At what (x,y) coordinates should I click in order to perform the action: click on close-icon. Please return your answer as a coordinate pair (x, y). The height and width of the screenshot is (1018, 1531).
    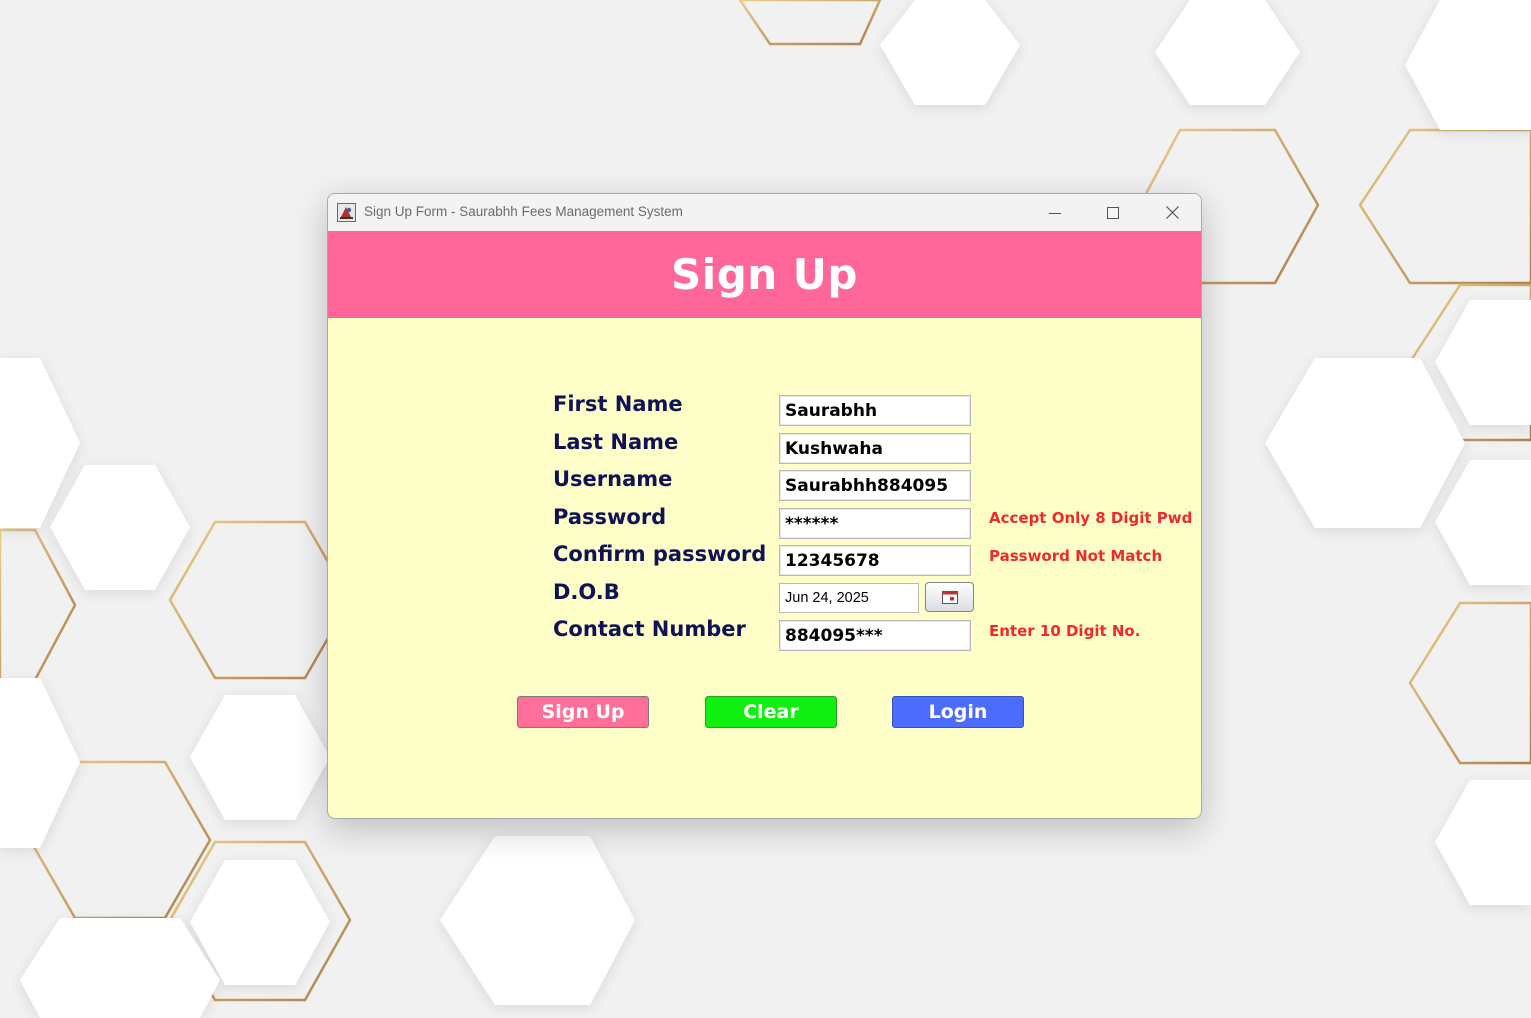
    Looking at the image, I should click on (1172, 212).